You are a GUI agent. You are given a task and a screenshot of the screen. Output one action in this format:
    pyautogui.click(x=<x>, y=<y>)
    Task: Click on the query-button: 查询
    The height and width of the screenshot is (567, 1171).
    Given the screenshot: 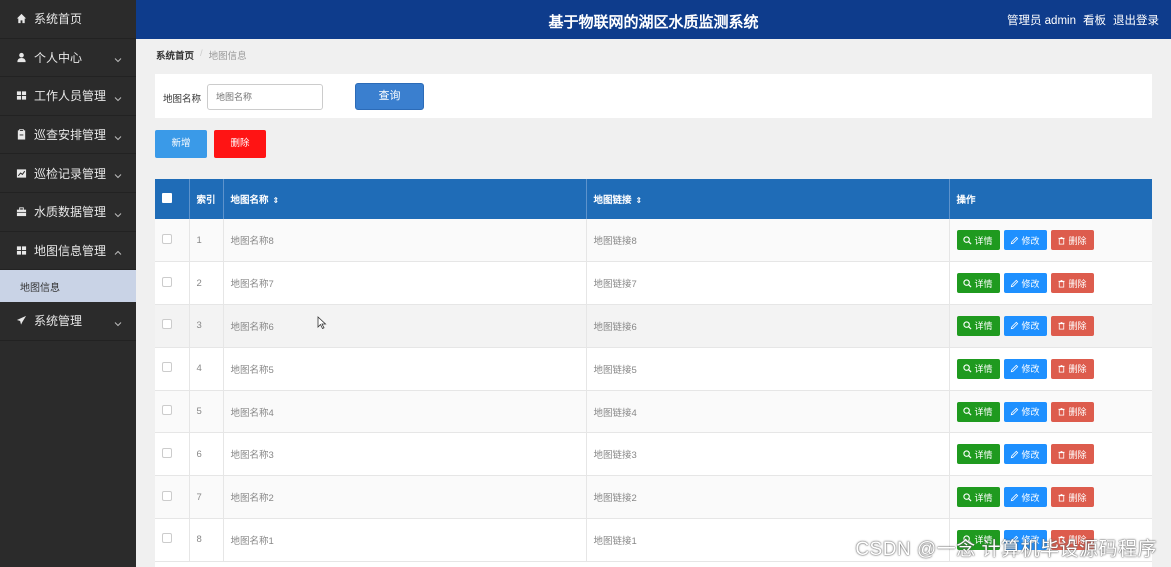 What is the action you would take?
    pyautogui.click(x=389, y=96)
    